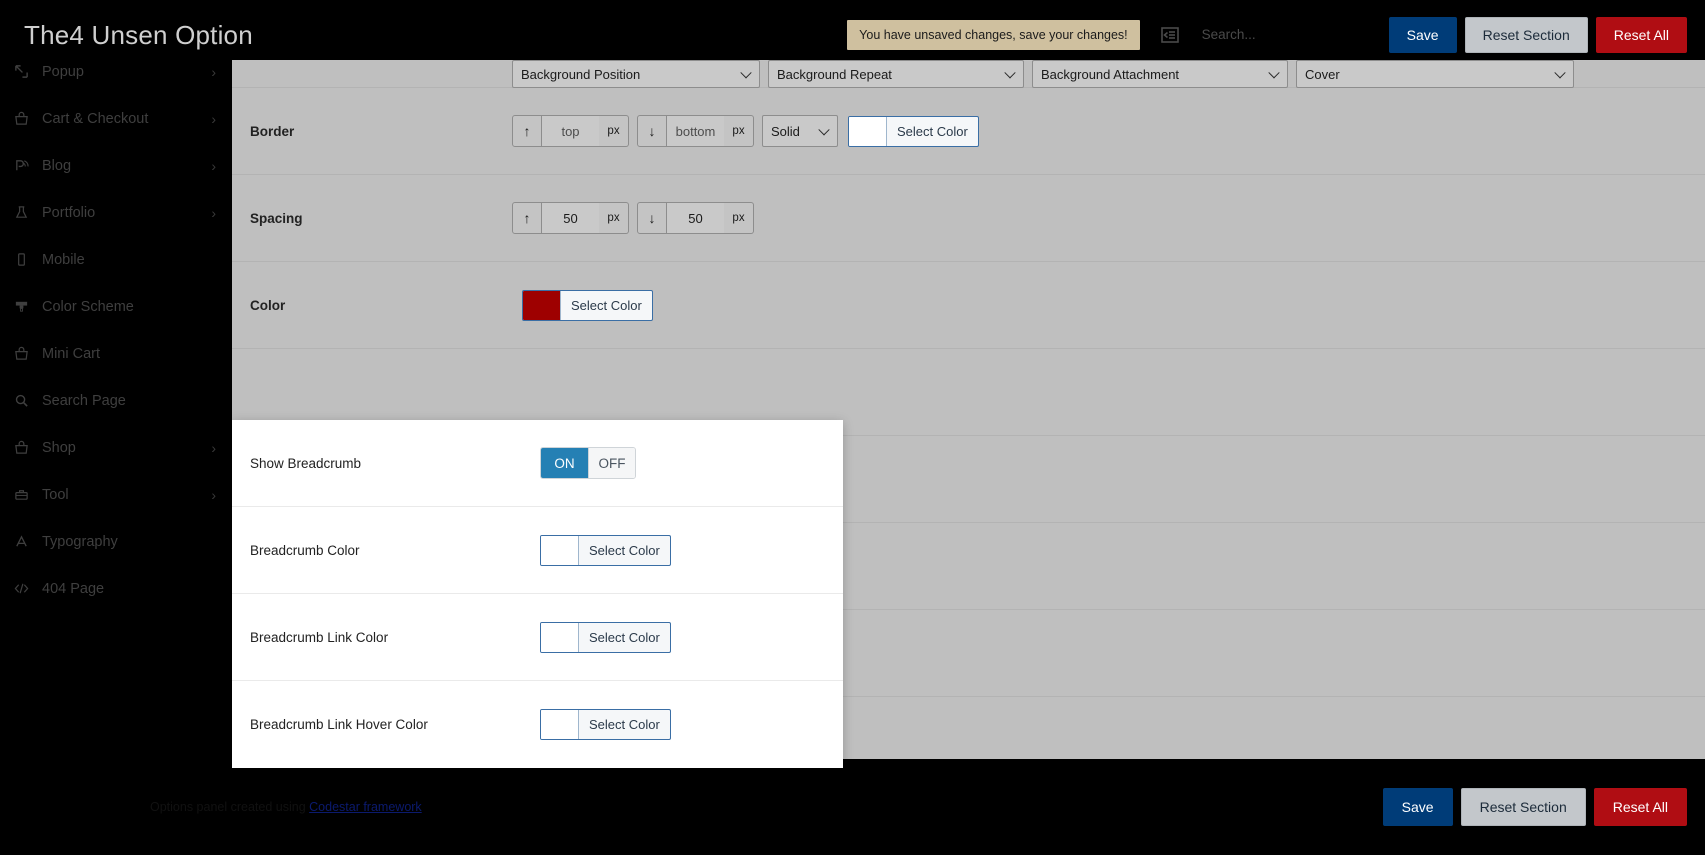  Describe the element at coordinates (116, 165) in the screenshot. I see `sidebar-item-blog: Blog ›` at that location.